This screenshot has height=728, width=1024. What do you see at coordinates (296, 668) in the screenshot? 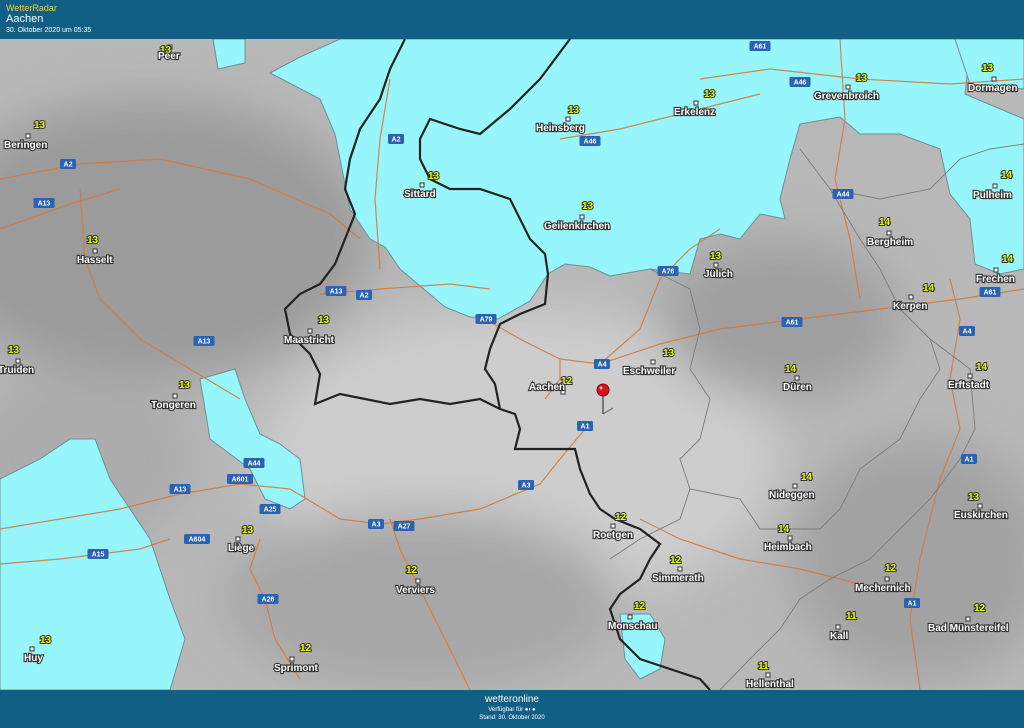
I see `city-name-label: Sprimont` at bounding box center [296, 668].